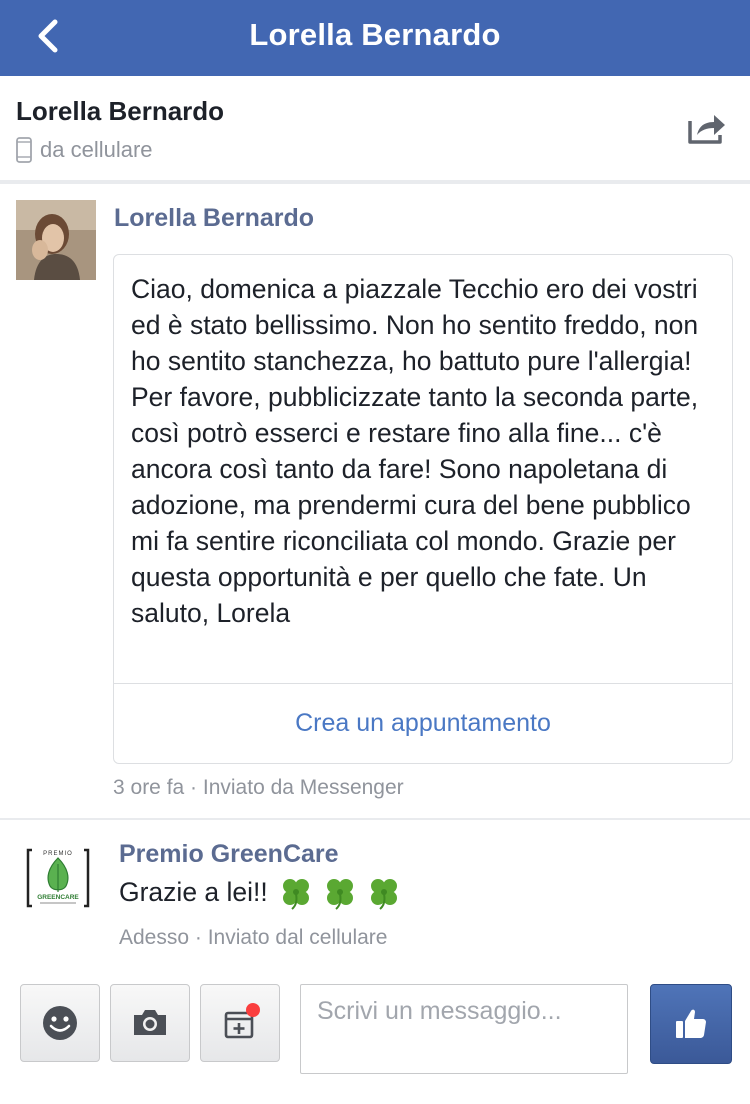  I want to click on contact-name: Lorella Bernardo, so click(120, 111).